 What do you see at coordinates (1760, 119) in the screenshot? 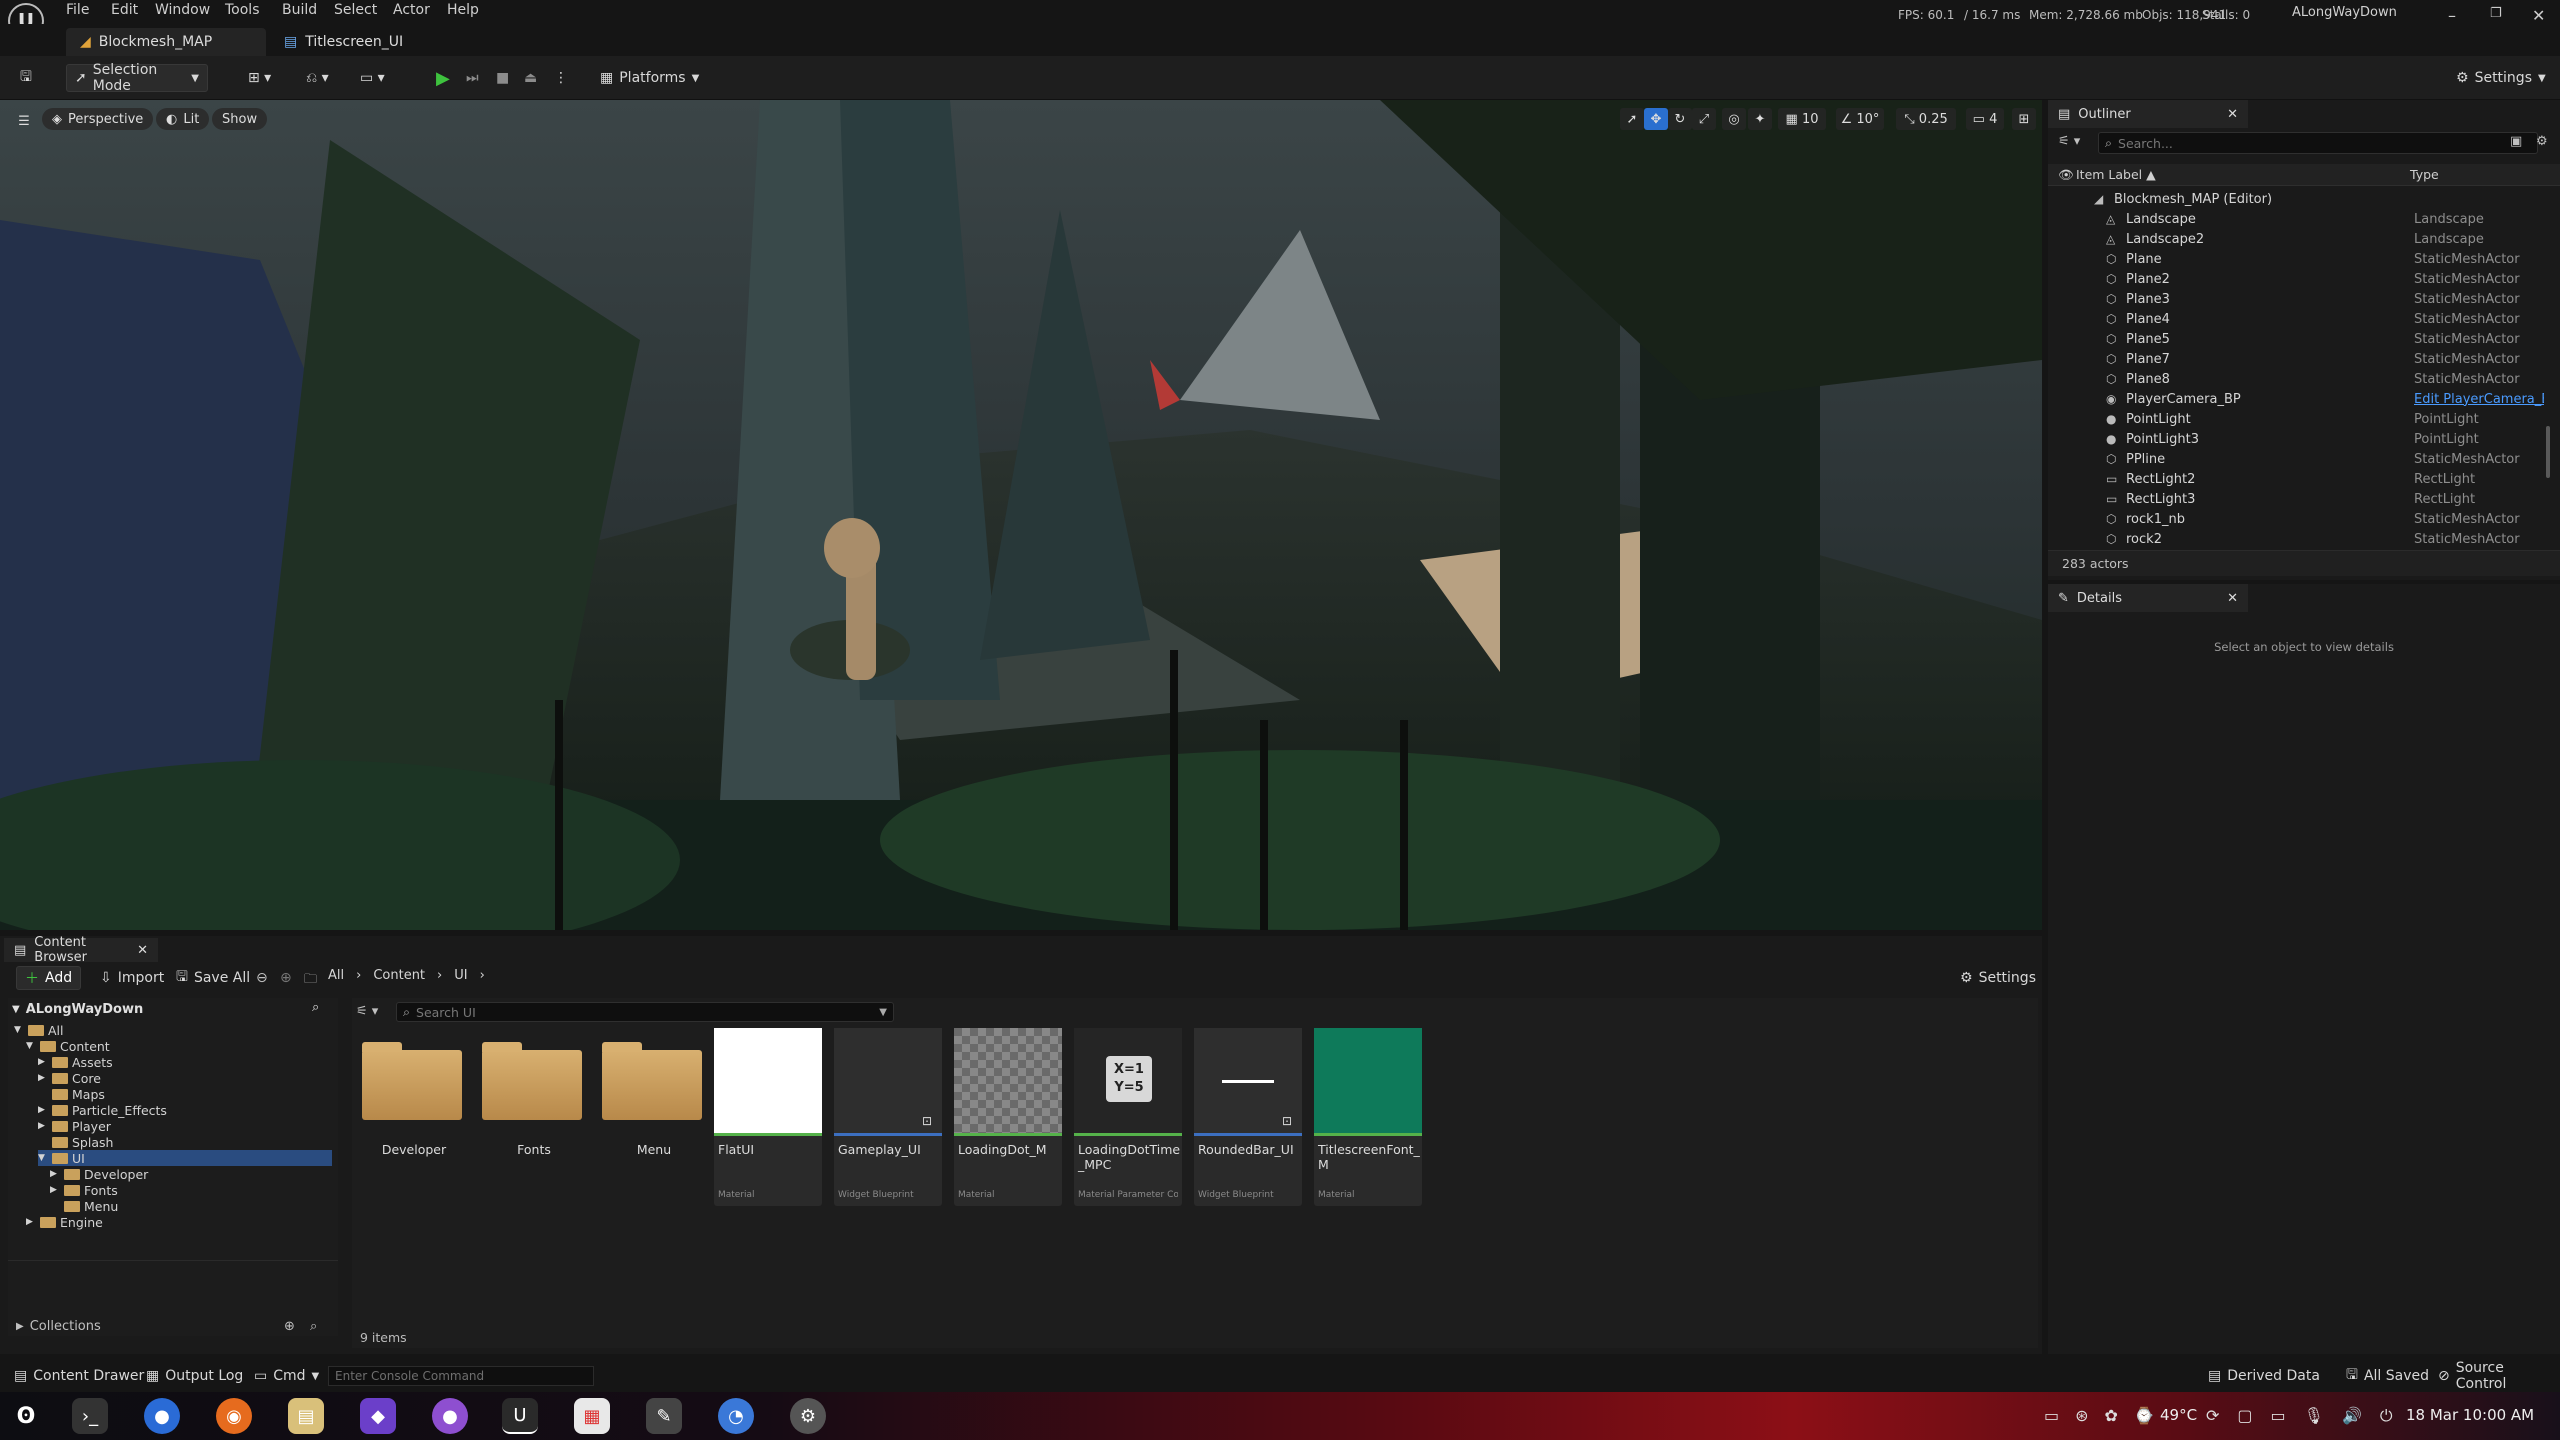
I see `surface-snap-icon: ✦` at bounding box center [1760, 119].